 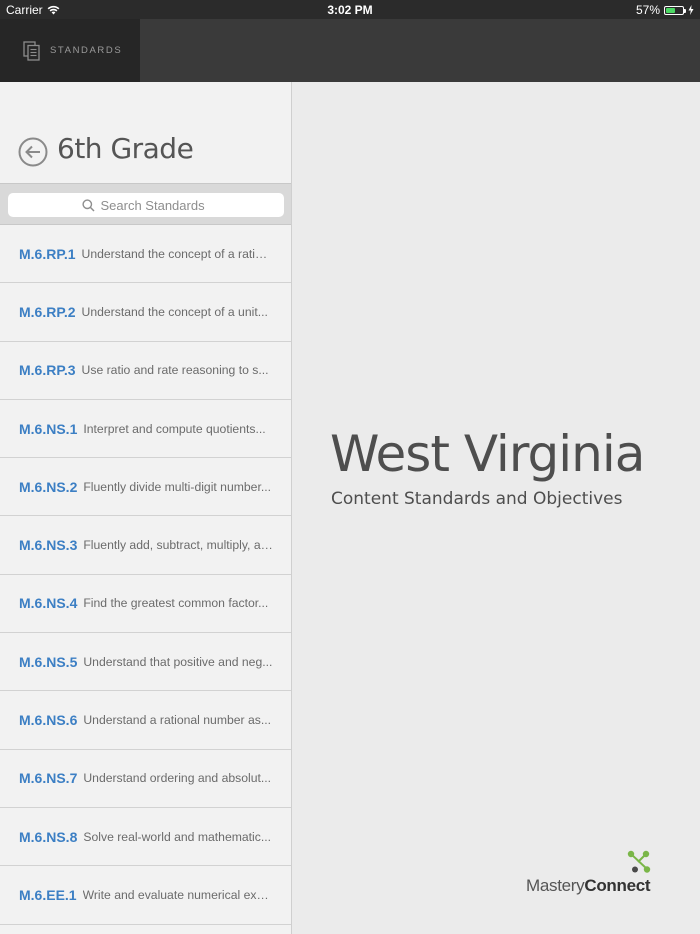 I want to click on battery-indicator: 57%, so click(x=665, y=10).